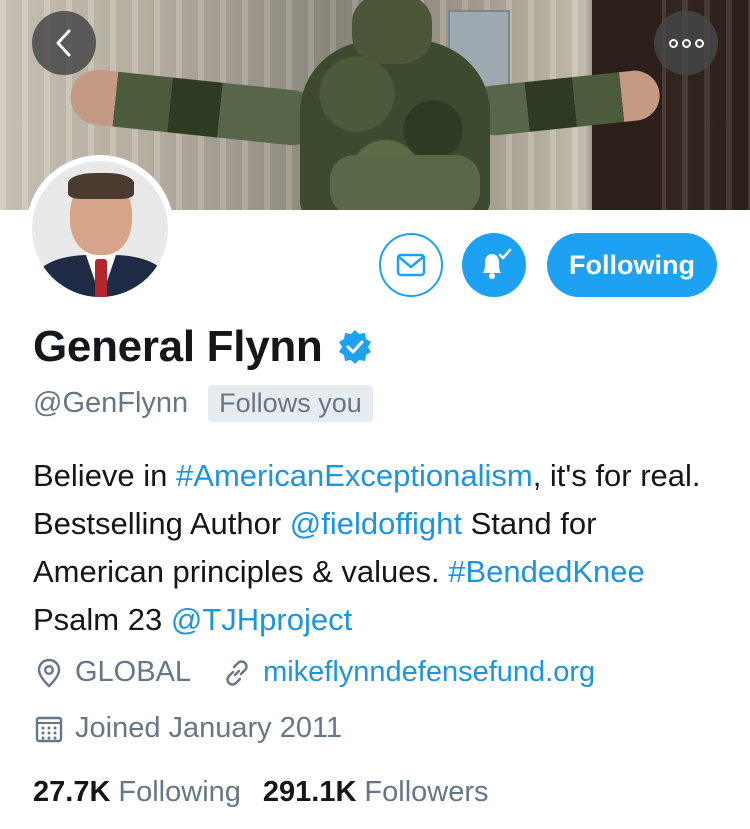  What do you see at coordinates (405, 182) in the screenshot?
I see `banner-parachute-pack` at bounding box center [405, 182].